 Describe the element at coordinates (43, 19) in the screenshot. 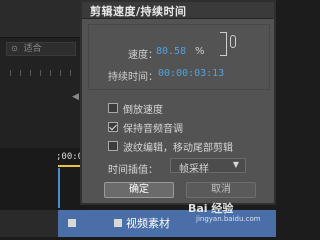

I see `editor-toolbar` at that location.